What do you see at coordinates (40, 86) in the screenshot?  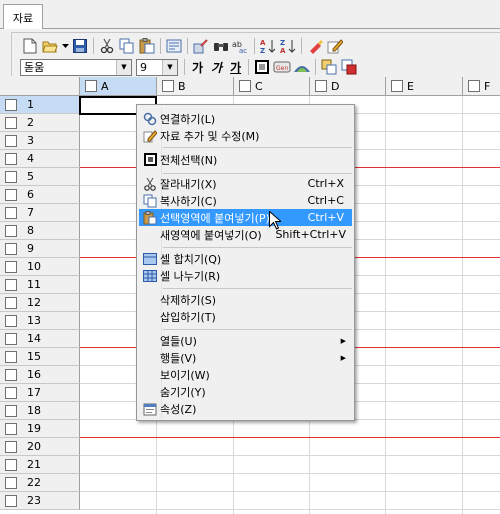 I see `grid-corner` at bounding box center [40, 86].